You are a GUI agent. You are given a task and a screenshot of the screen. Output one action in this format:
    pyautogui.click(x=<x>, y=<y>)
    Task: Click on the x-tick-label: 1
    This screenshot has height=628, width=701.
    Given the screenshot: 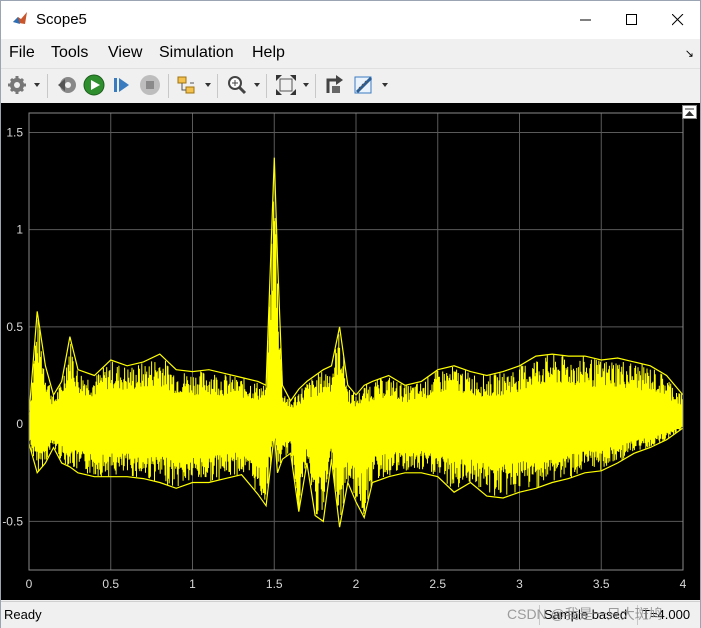 What is the action you would take?
    pyautogui.click(x=192, y=584)
    